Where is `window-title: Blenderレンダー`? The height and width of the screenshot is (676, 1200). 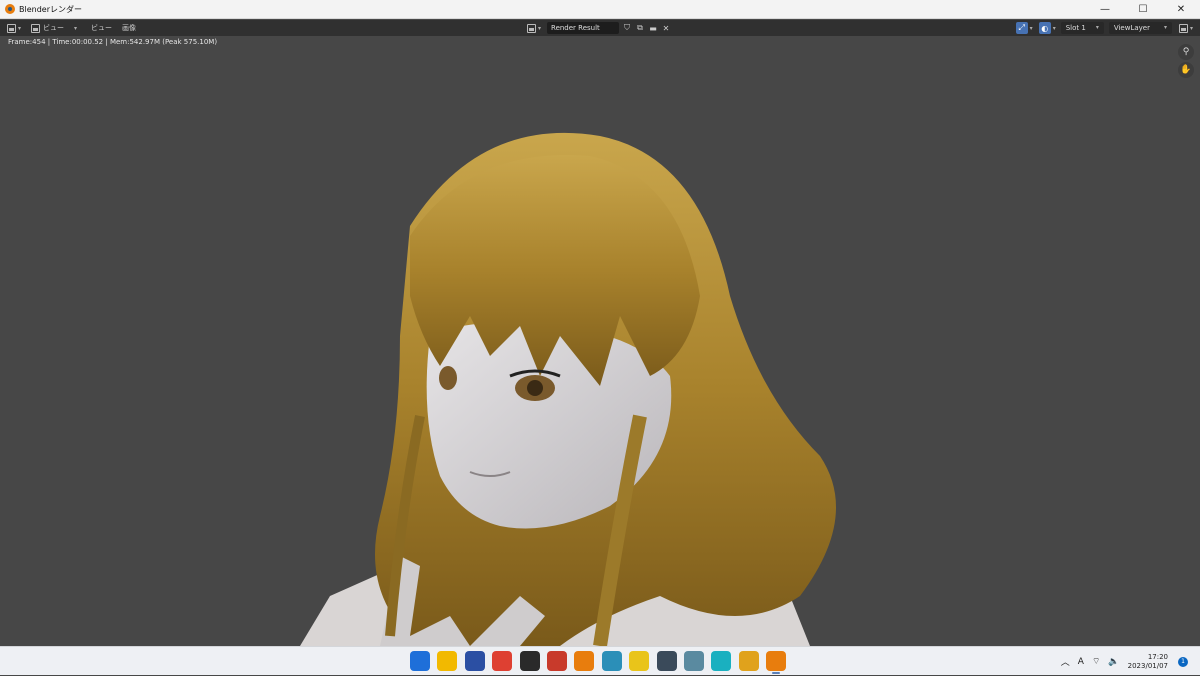 window-title: Blenderレンダー is located at coordinates (50, 9).